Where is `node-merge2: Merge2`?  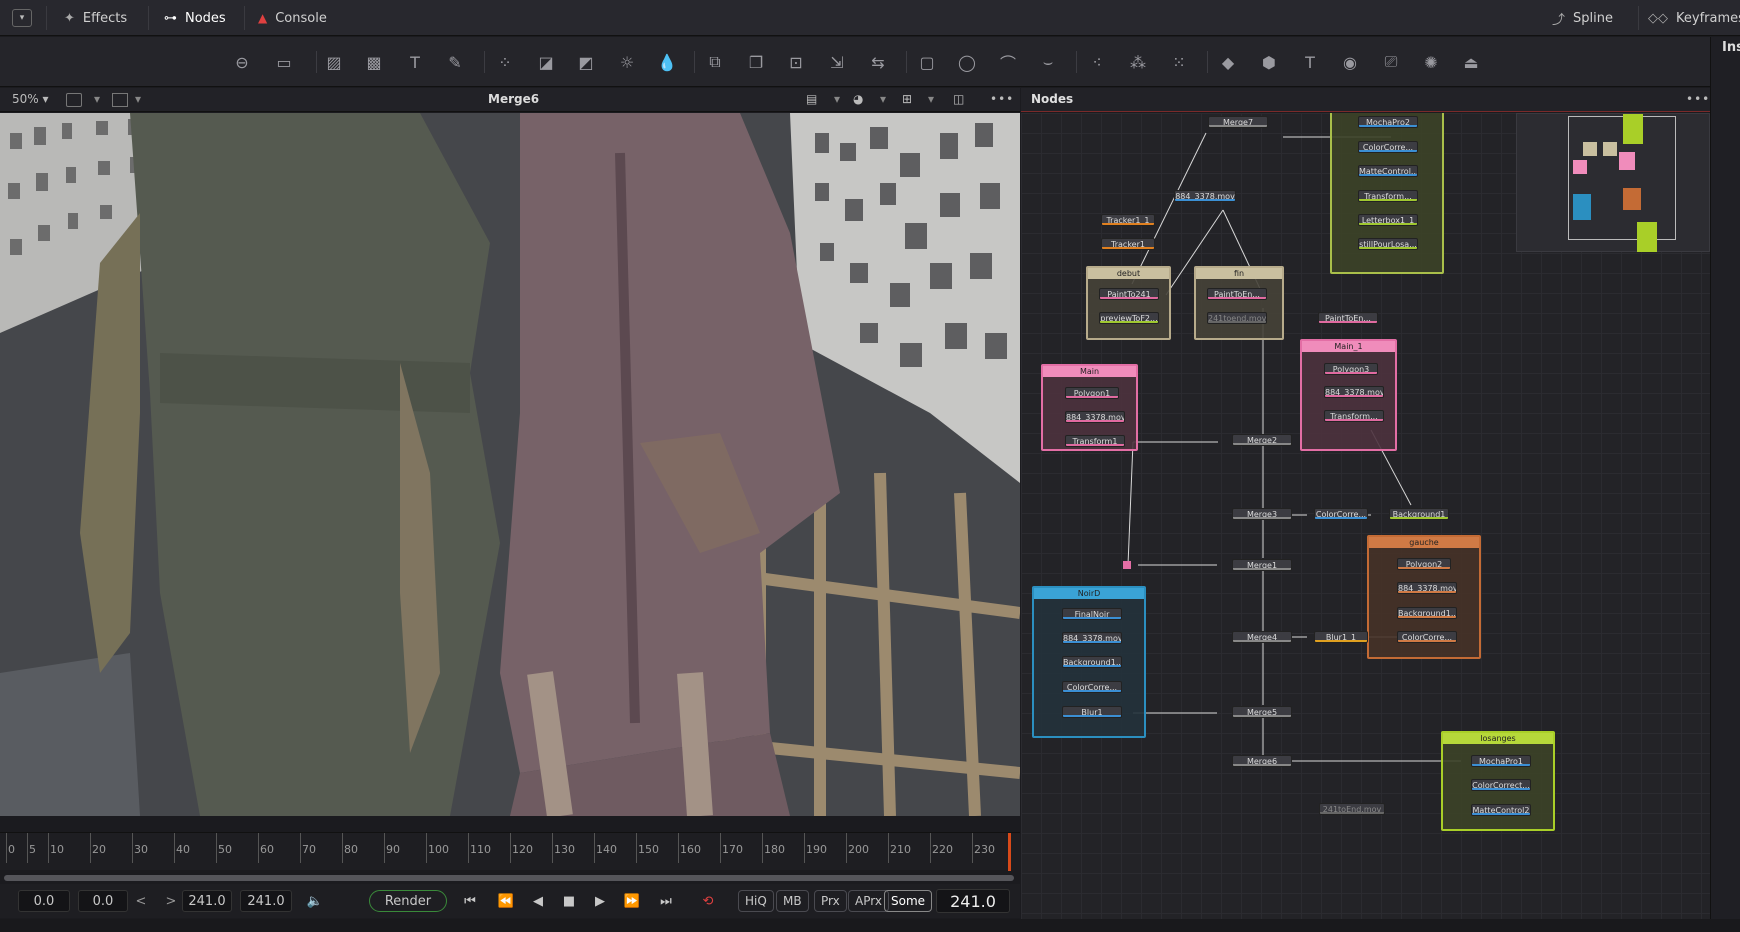 node-merge2: Merge2 is located at coordinates (1262, 440).